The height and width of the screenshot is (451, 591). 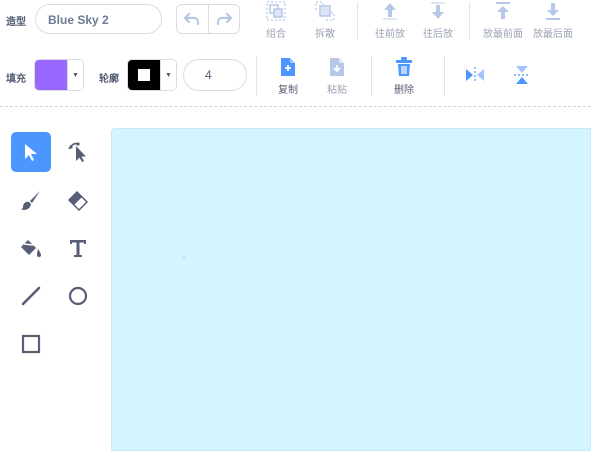 I want to click on front-button: 放最前面, so click(x=503, y=20).